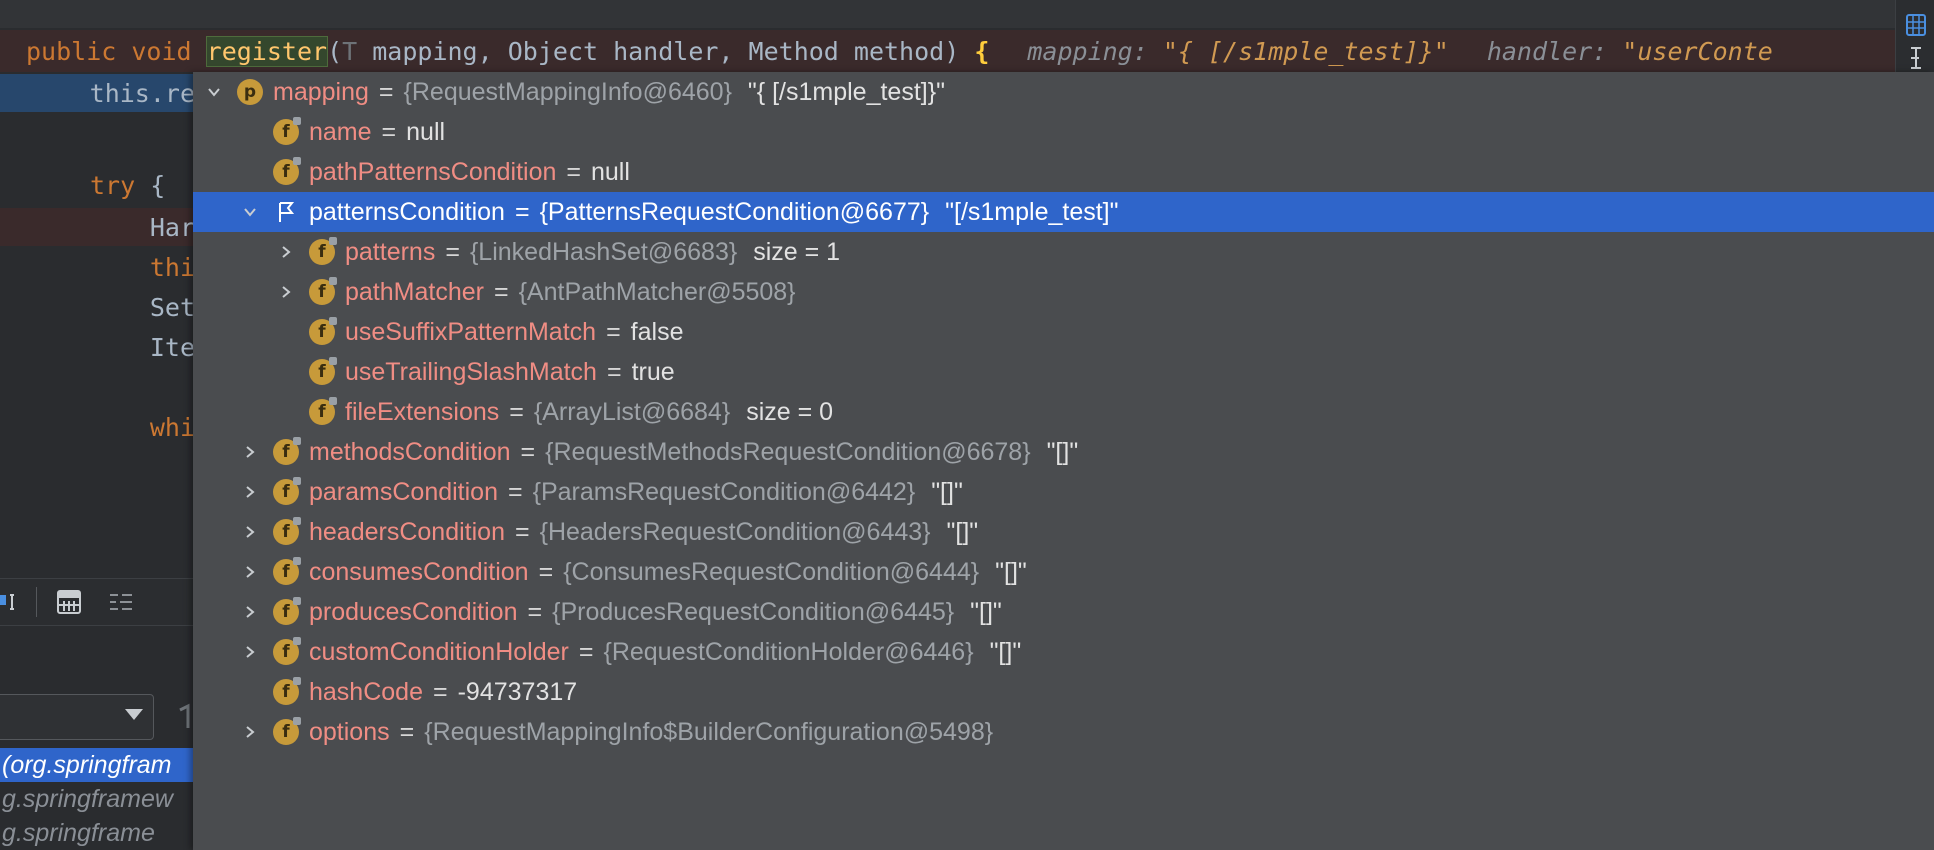  Describe the element at coordinates (846, 91) in the screenshot. I see `variable-value: "{ [/s1mple_test]}"` at that location.